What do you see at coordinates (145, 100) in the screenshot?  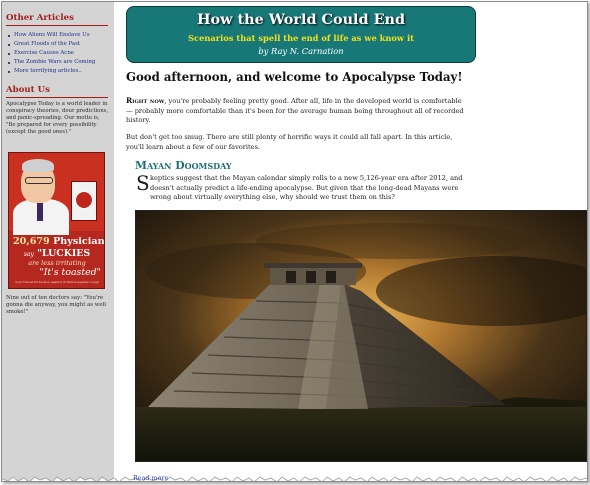 I see `intro-lead: Right now` at bounding box center [145, 100].